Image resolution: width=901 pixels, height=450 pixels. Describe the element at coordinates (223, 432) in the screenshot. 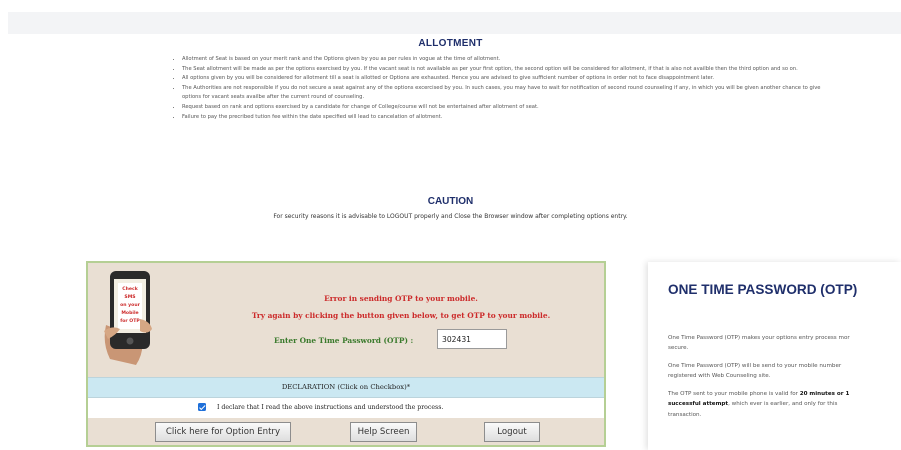

I see `option-entry-button: Click here for Option Entry` at that location.